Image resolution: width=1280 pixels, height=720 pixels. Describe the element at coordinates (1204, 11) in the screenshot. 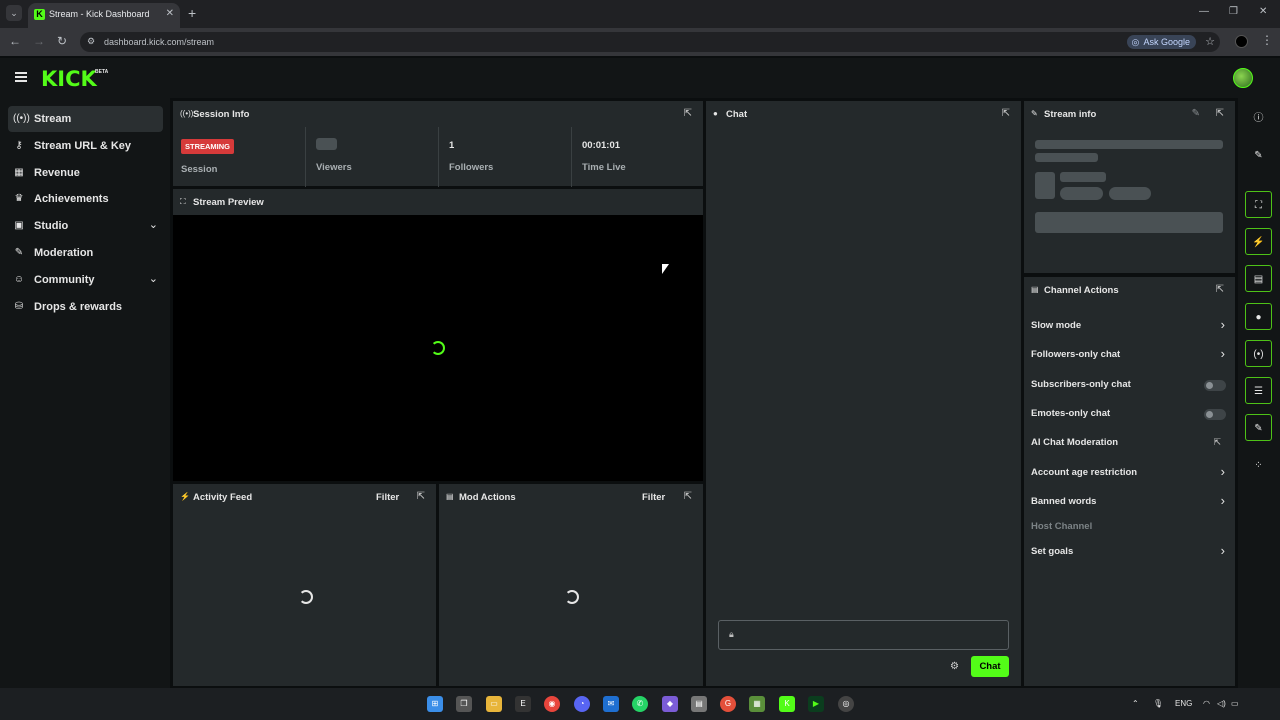

I see `minimize-button: —` at that location.